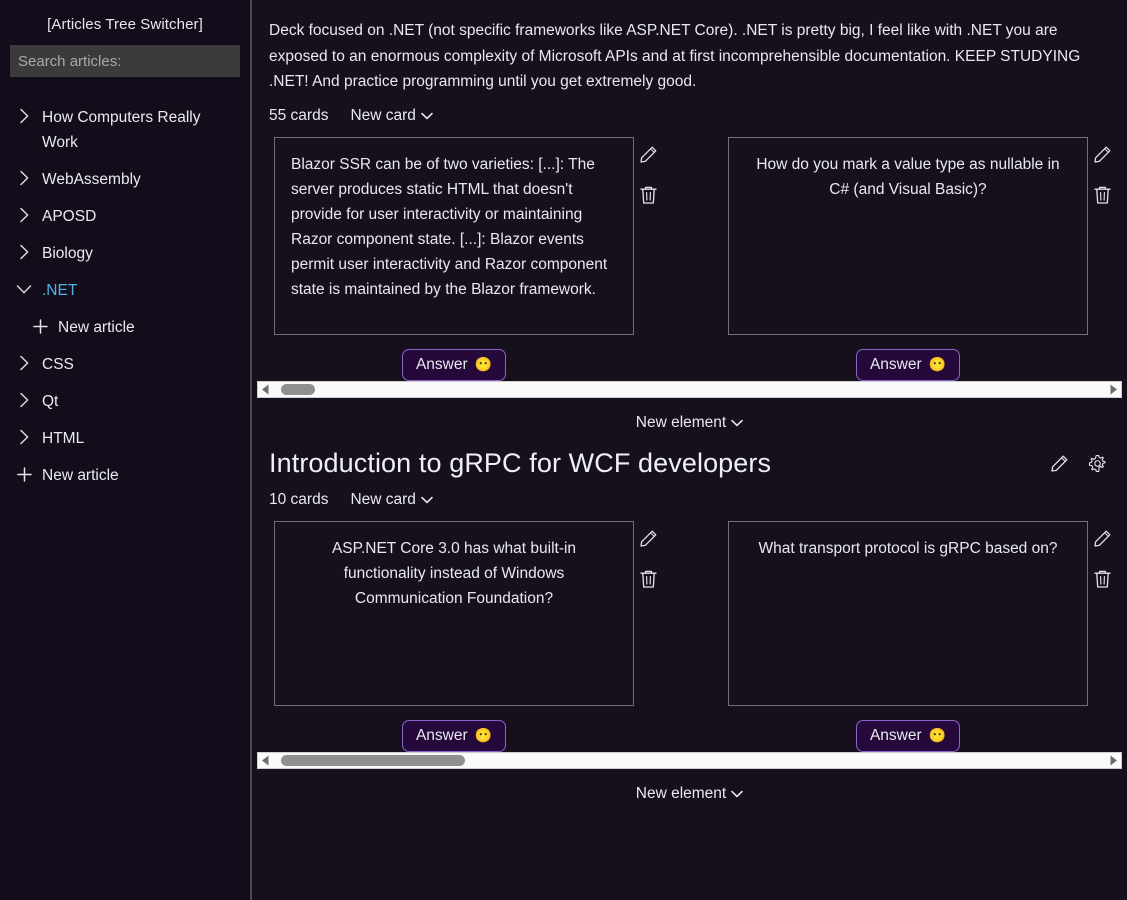 The height and width of the screenshot is (900, 1127). What do you see at coordinates (1097, 463) in the screenshot?
I see `gear-icon` at bounding box center [1097, 463].